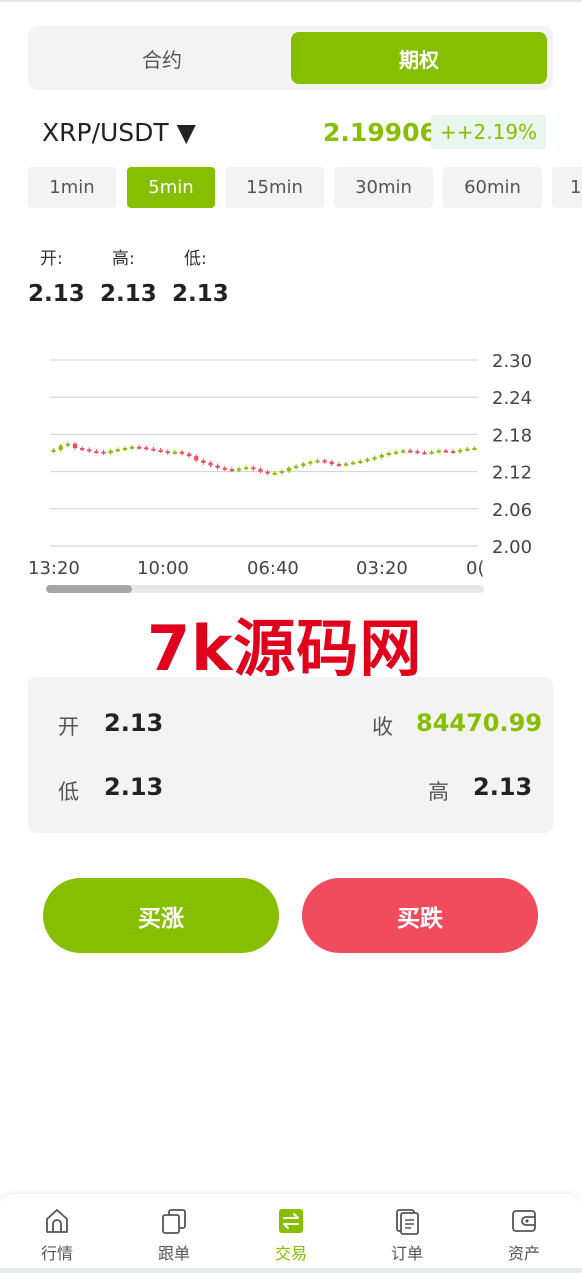 The width and height of the screenshot is (582, 1274). Describe the element at coordinates (383, 187) in the screenshot. I see `interval-30min: 30min` at that location.